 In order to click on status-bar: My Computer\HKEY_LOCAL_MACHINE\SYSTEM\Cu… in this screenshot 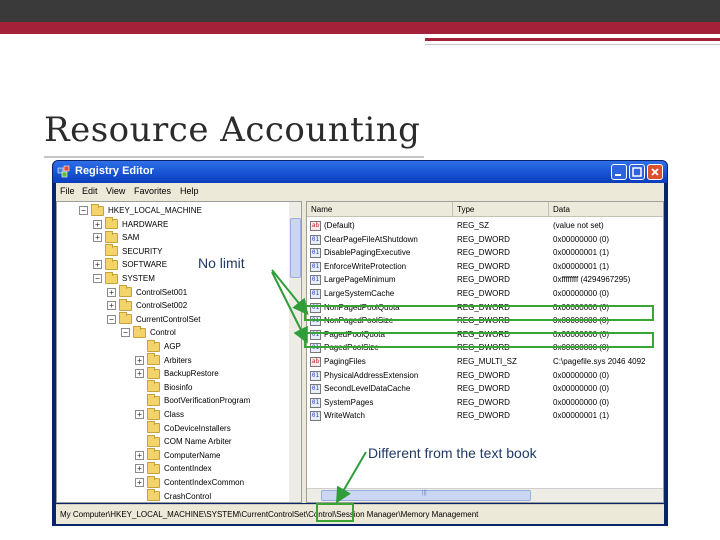, I will do `click(360, 514)`.